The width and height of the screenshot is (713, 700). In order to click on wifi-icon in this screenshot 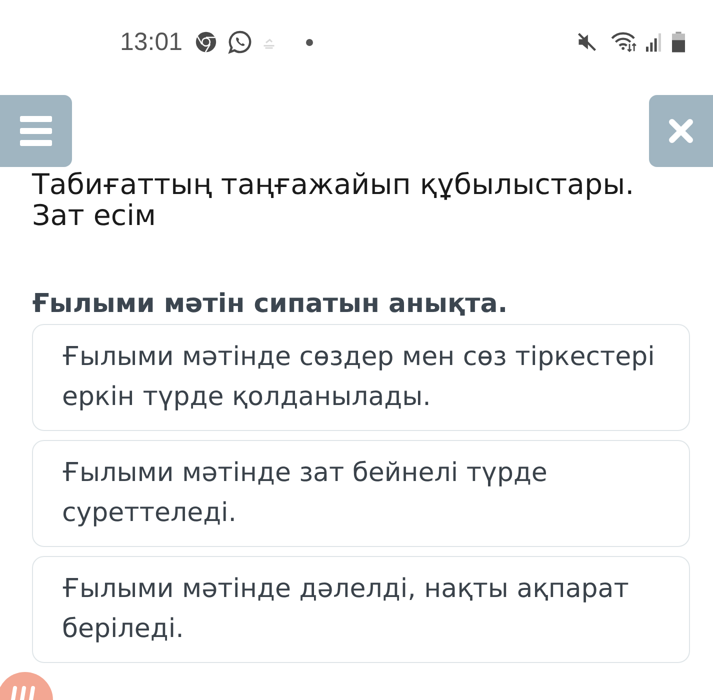, I will do `click(624, 42)`.